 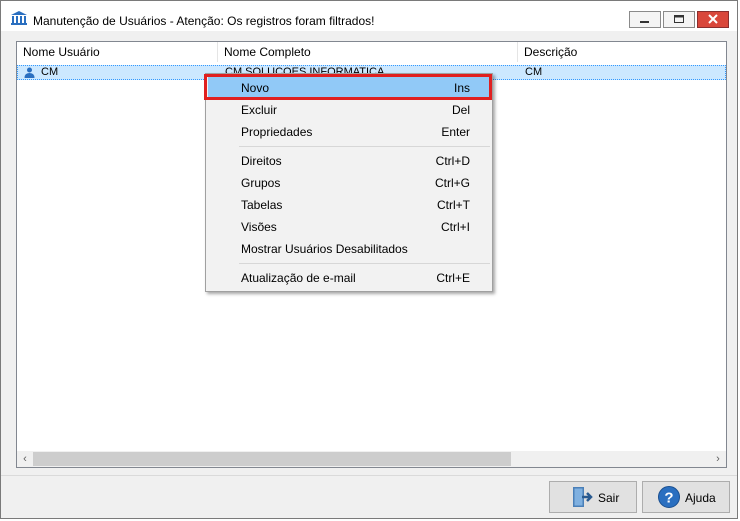 What do you see at coordinates (534, 72) in the screenshot?
I see `cell-description: CM` at bounding box center [534, 72].